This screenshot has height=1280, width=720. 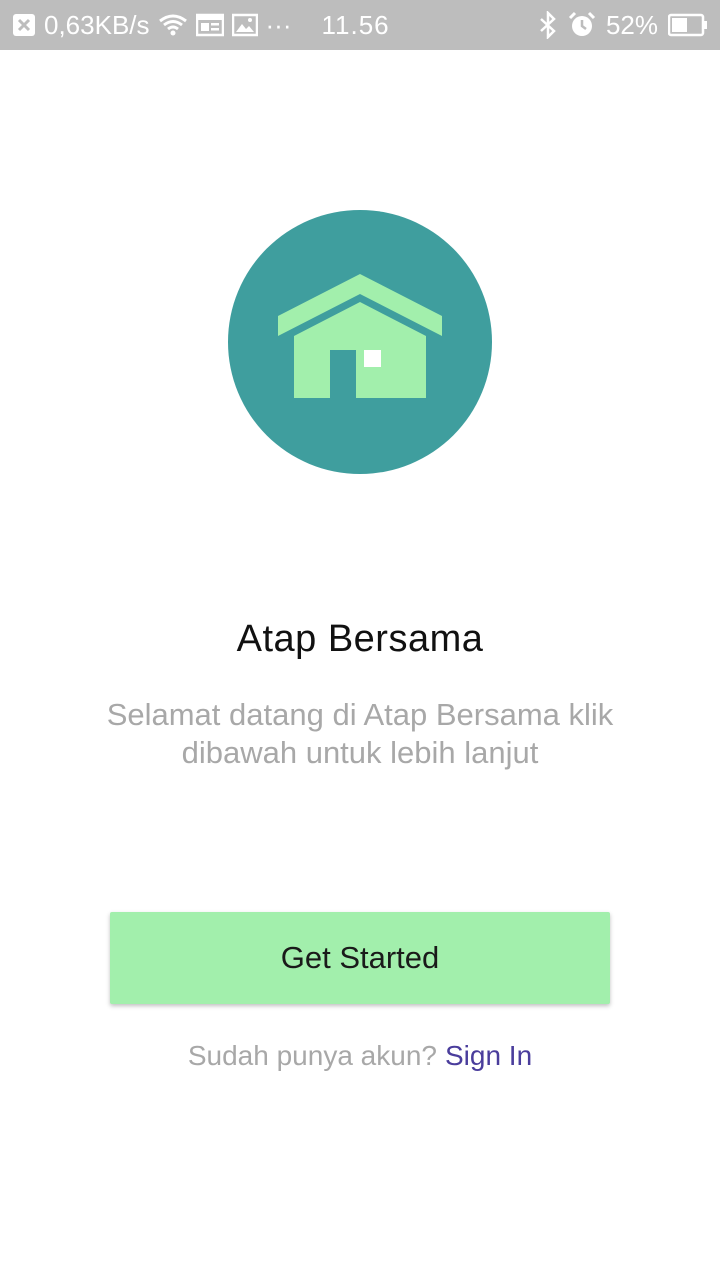 What do you see at coordinates (97, 24) in the screenshot?
I see `network-speed: 0,63KB/s` at bounding box center [97, 24].